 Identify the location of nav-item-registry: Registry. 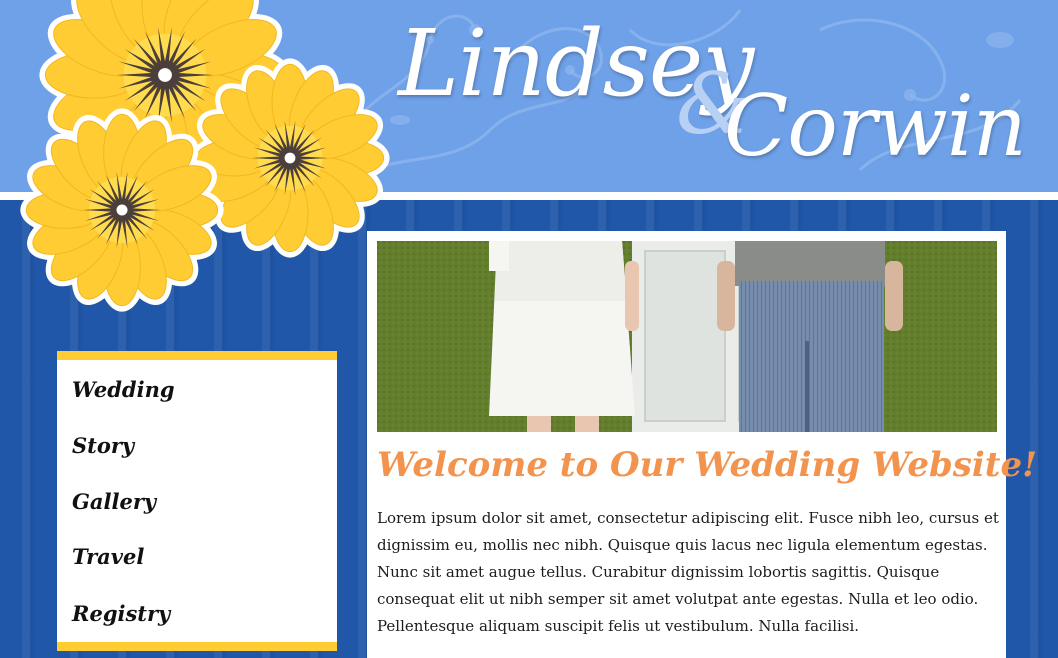
(121, 613).